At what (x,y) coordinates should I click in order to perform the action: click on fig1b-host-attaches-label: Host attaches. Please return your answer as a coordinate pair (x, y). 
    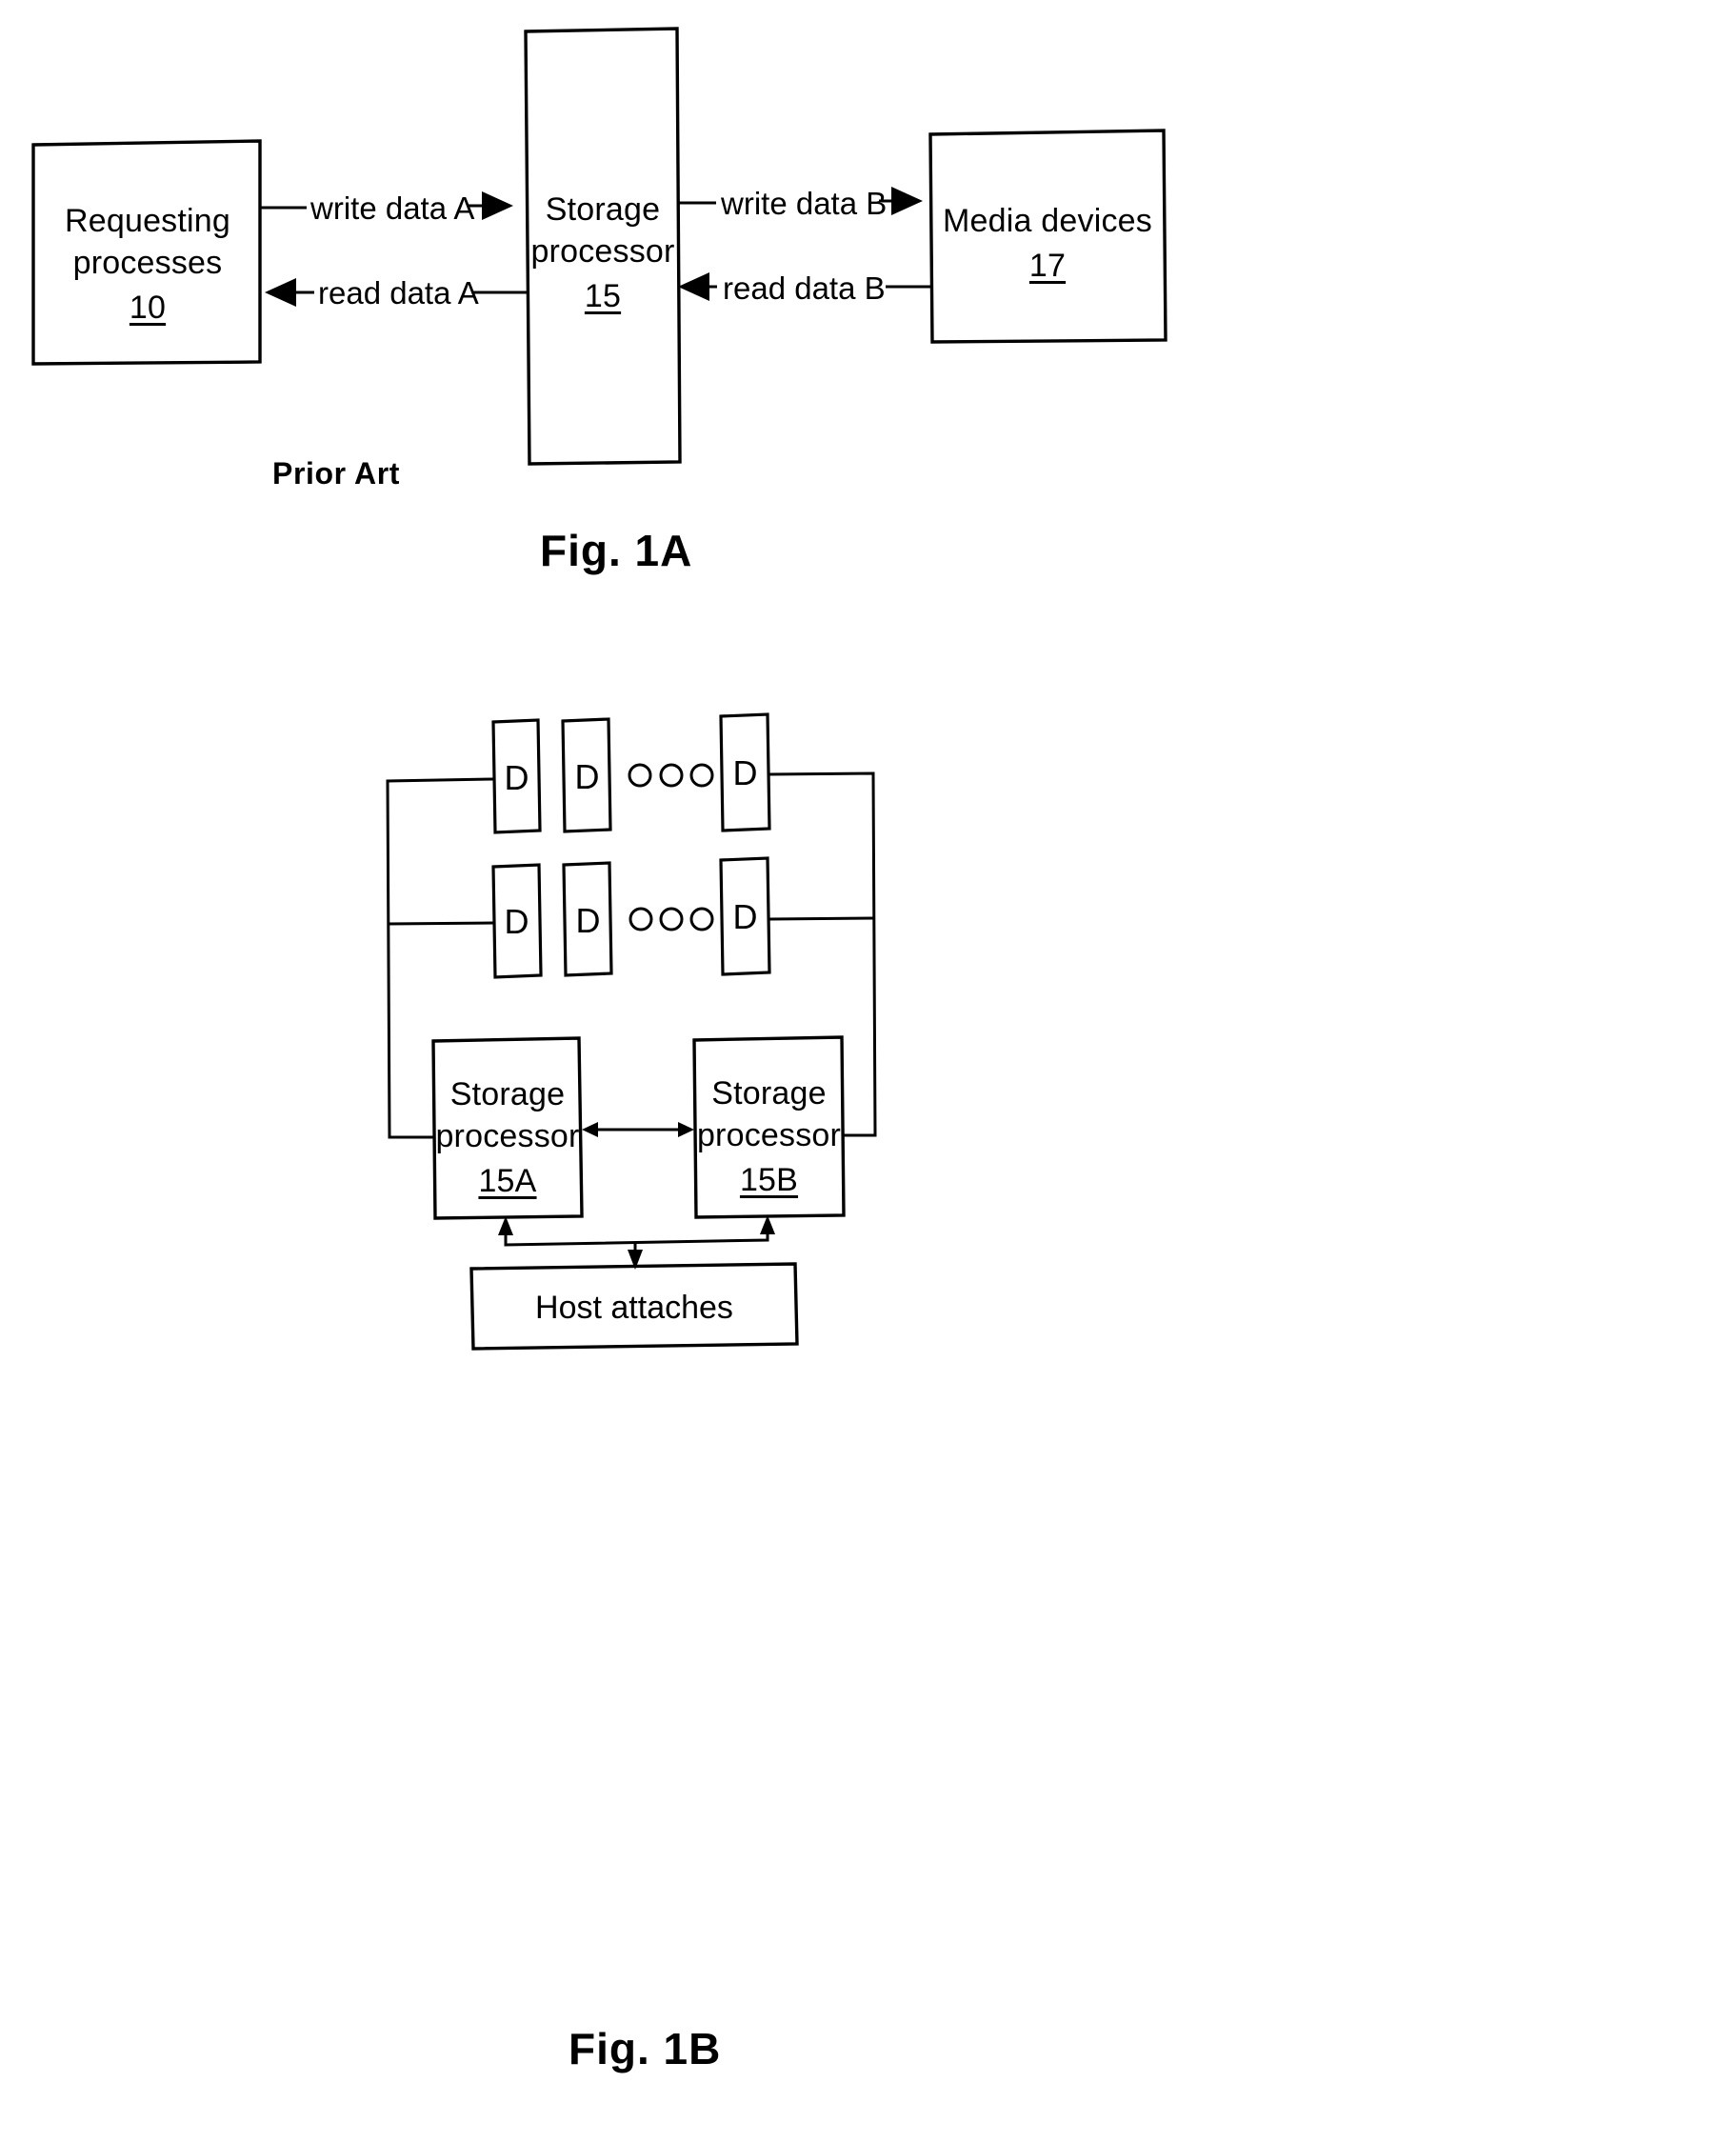
    Looking at the image, I should click on (634, 1308).